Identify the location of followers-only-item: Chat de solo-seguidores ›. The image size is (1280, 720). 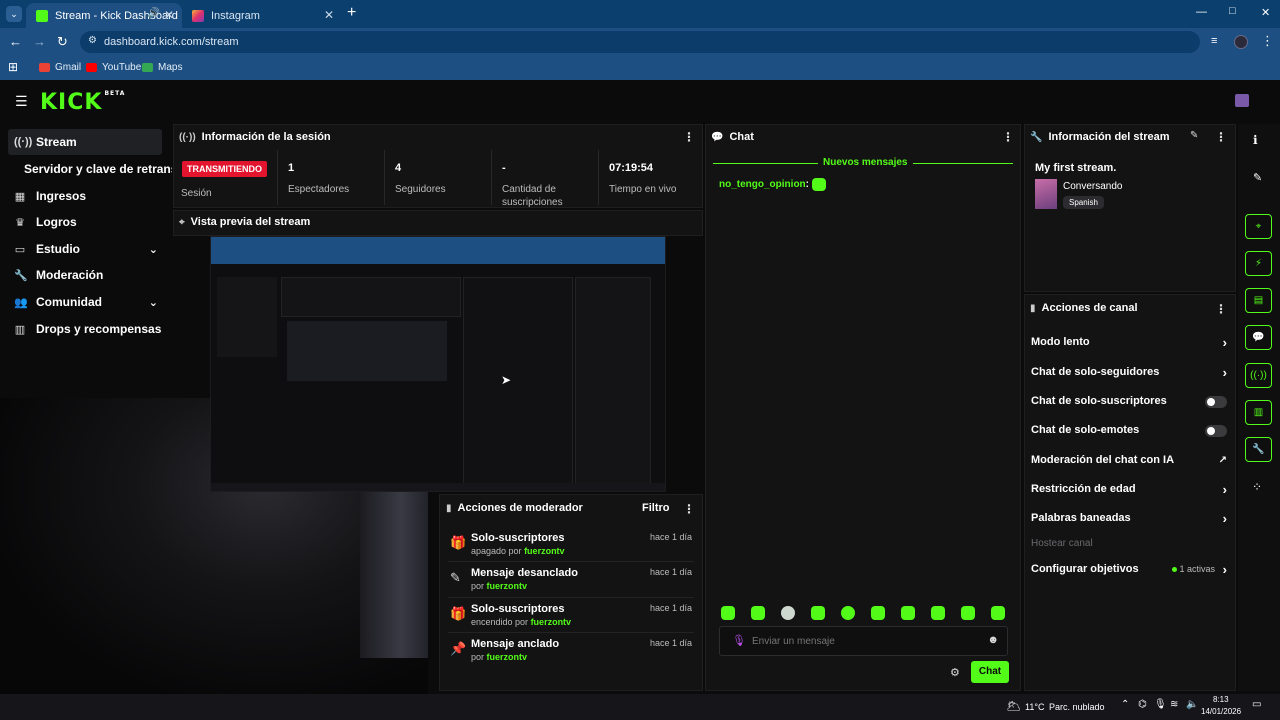
(1130, 373).